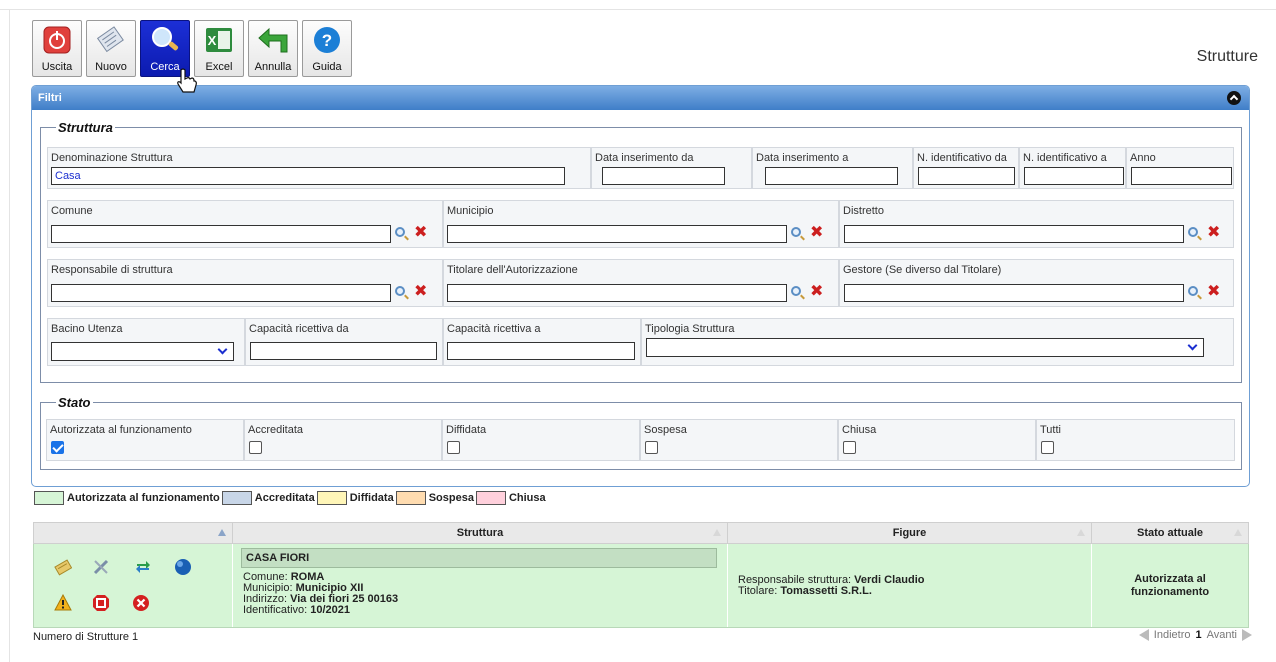  What do you see at coordinates (1170, 533) in the screenshot?
I see `column-header-stato: Stato attuale` at bounding box center [1170, 533].